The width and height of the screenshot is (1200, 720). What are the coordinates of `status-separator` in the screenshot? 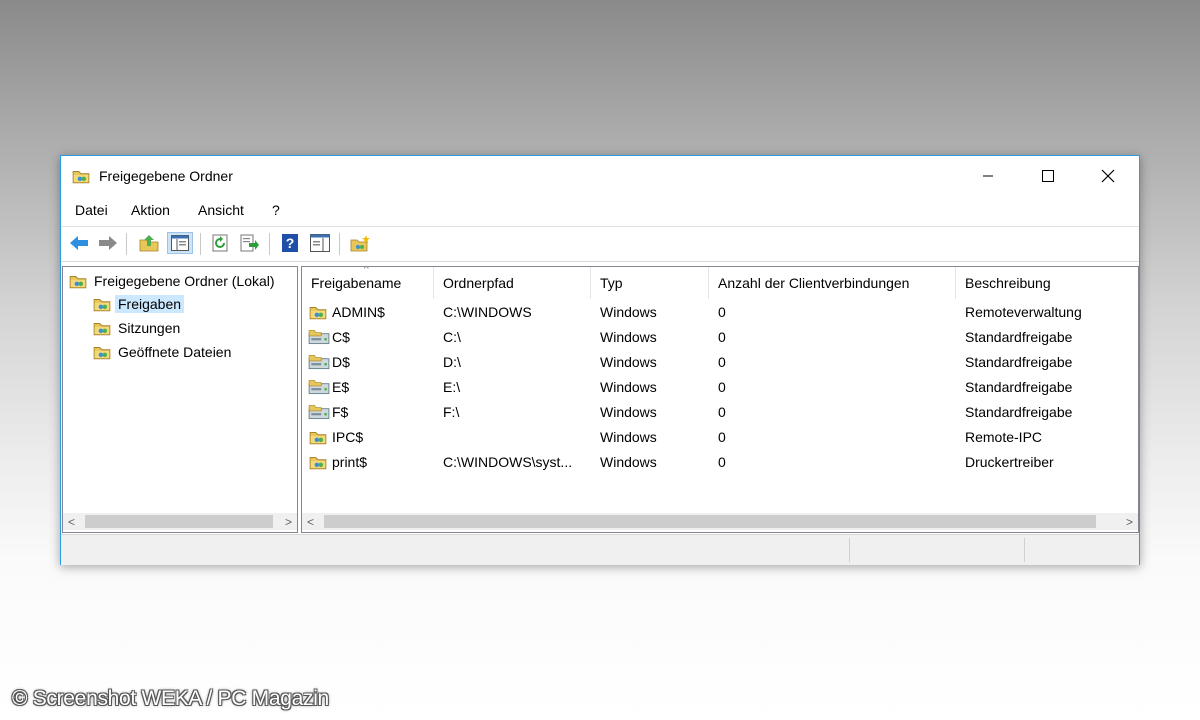 It's located at (849, 550).